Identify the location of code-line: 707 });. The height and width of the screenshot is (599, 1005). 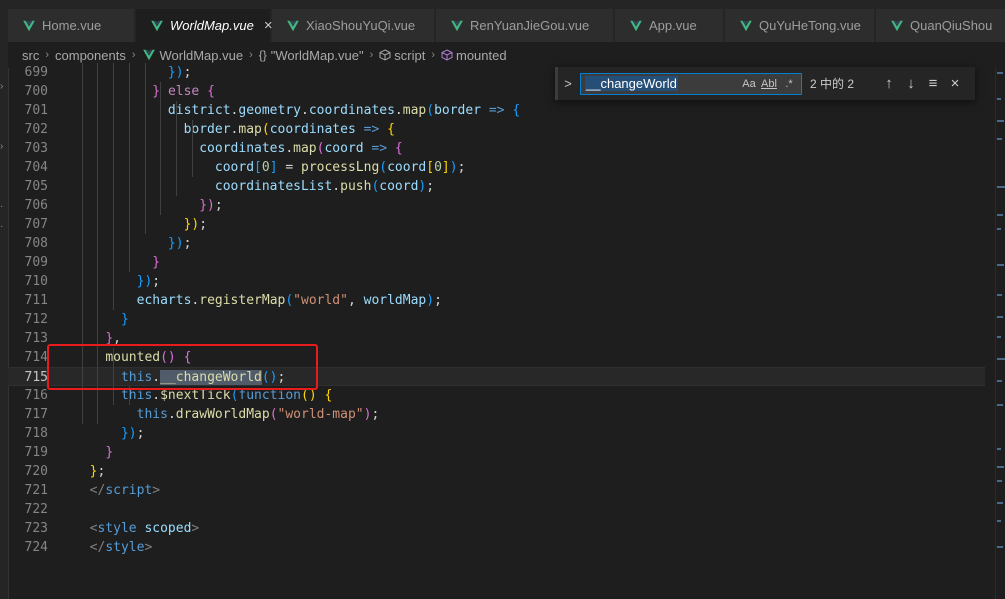
(496, 224).